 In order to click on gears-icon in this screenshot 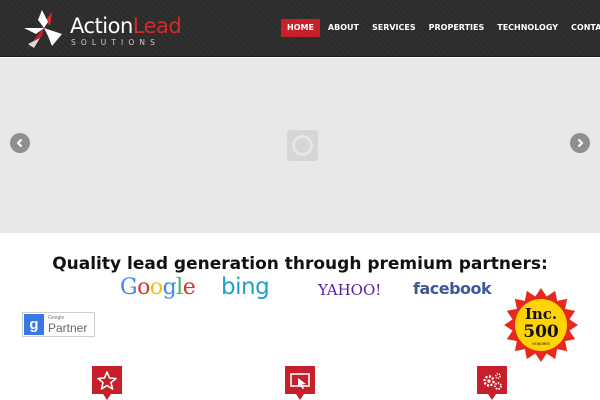, I will do `click(492, 383)`.